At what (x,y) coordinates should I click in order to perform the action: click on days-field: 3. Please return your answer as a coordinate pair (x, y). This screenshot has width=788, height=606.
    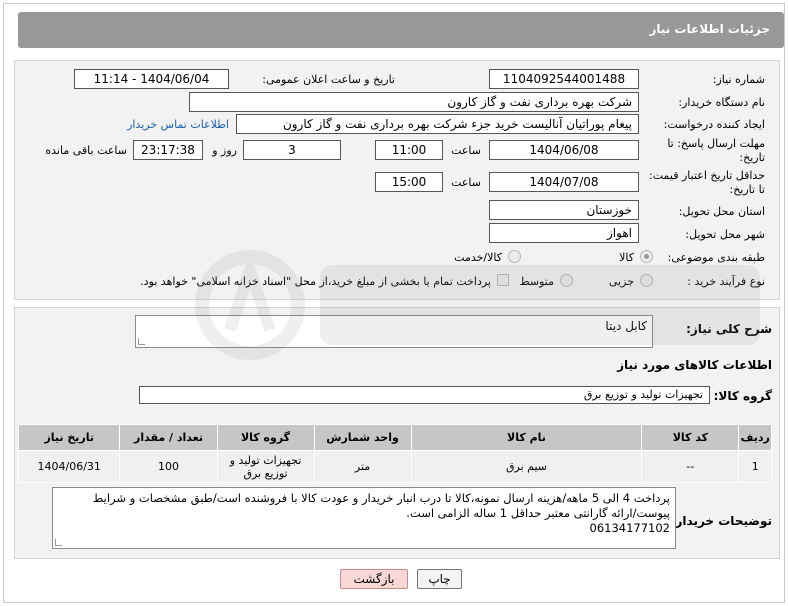
    Looking at the image, I should click on (292, 150).